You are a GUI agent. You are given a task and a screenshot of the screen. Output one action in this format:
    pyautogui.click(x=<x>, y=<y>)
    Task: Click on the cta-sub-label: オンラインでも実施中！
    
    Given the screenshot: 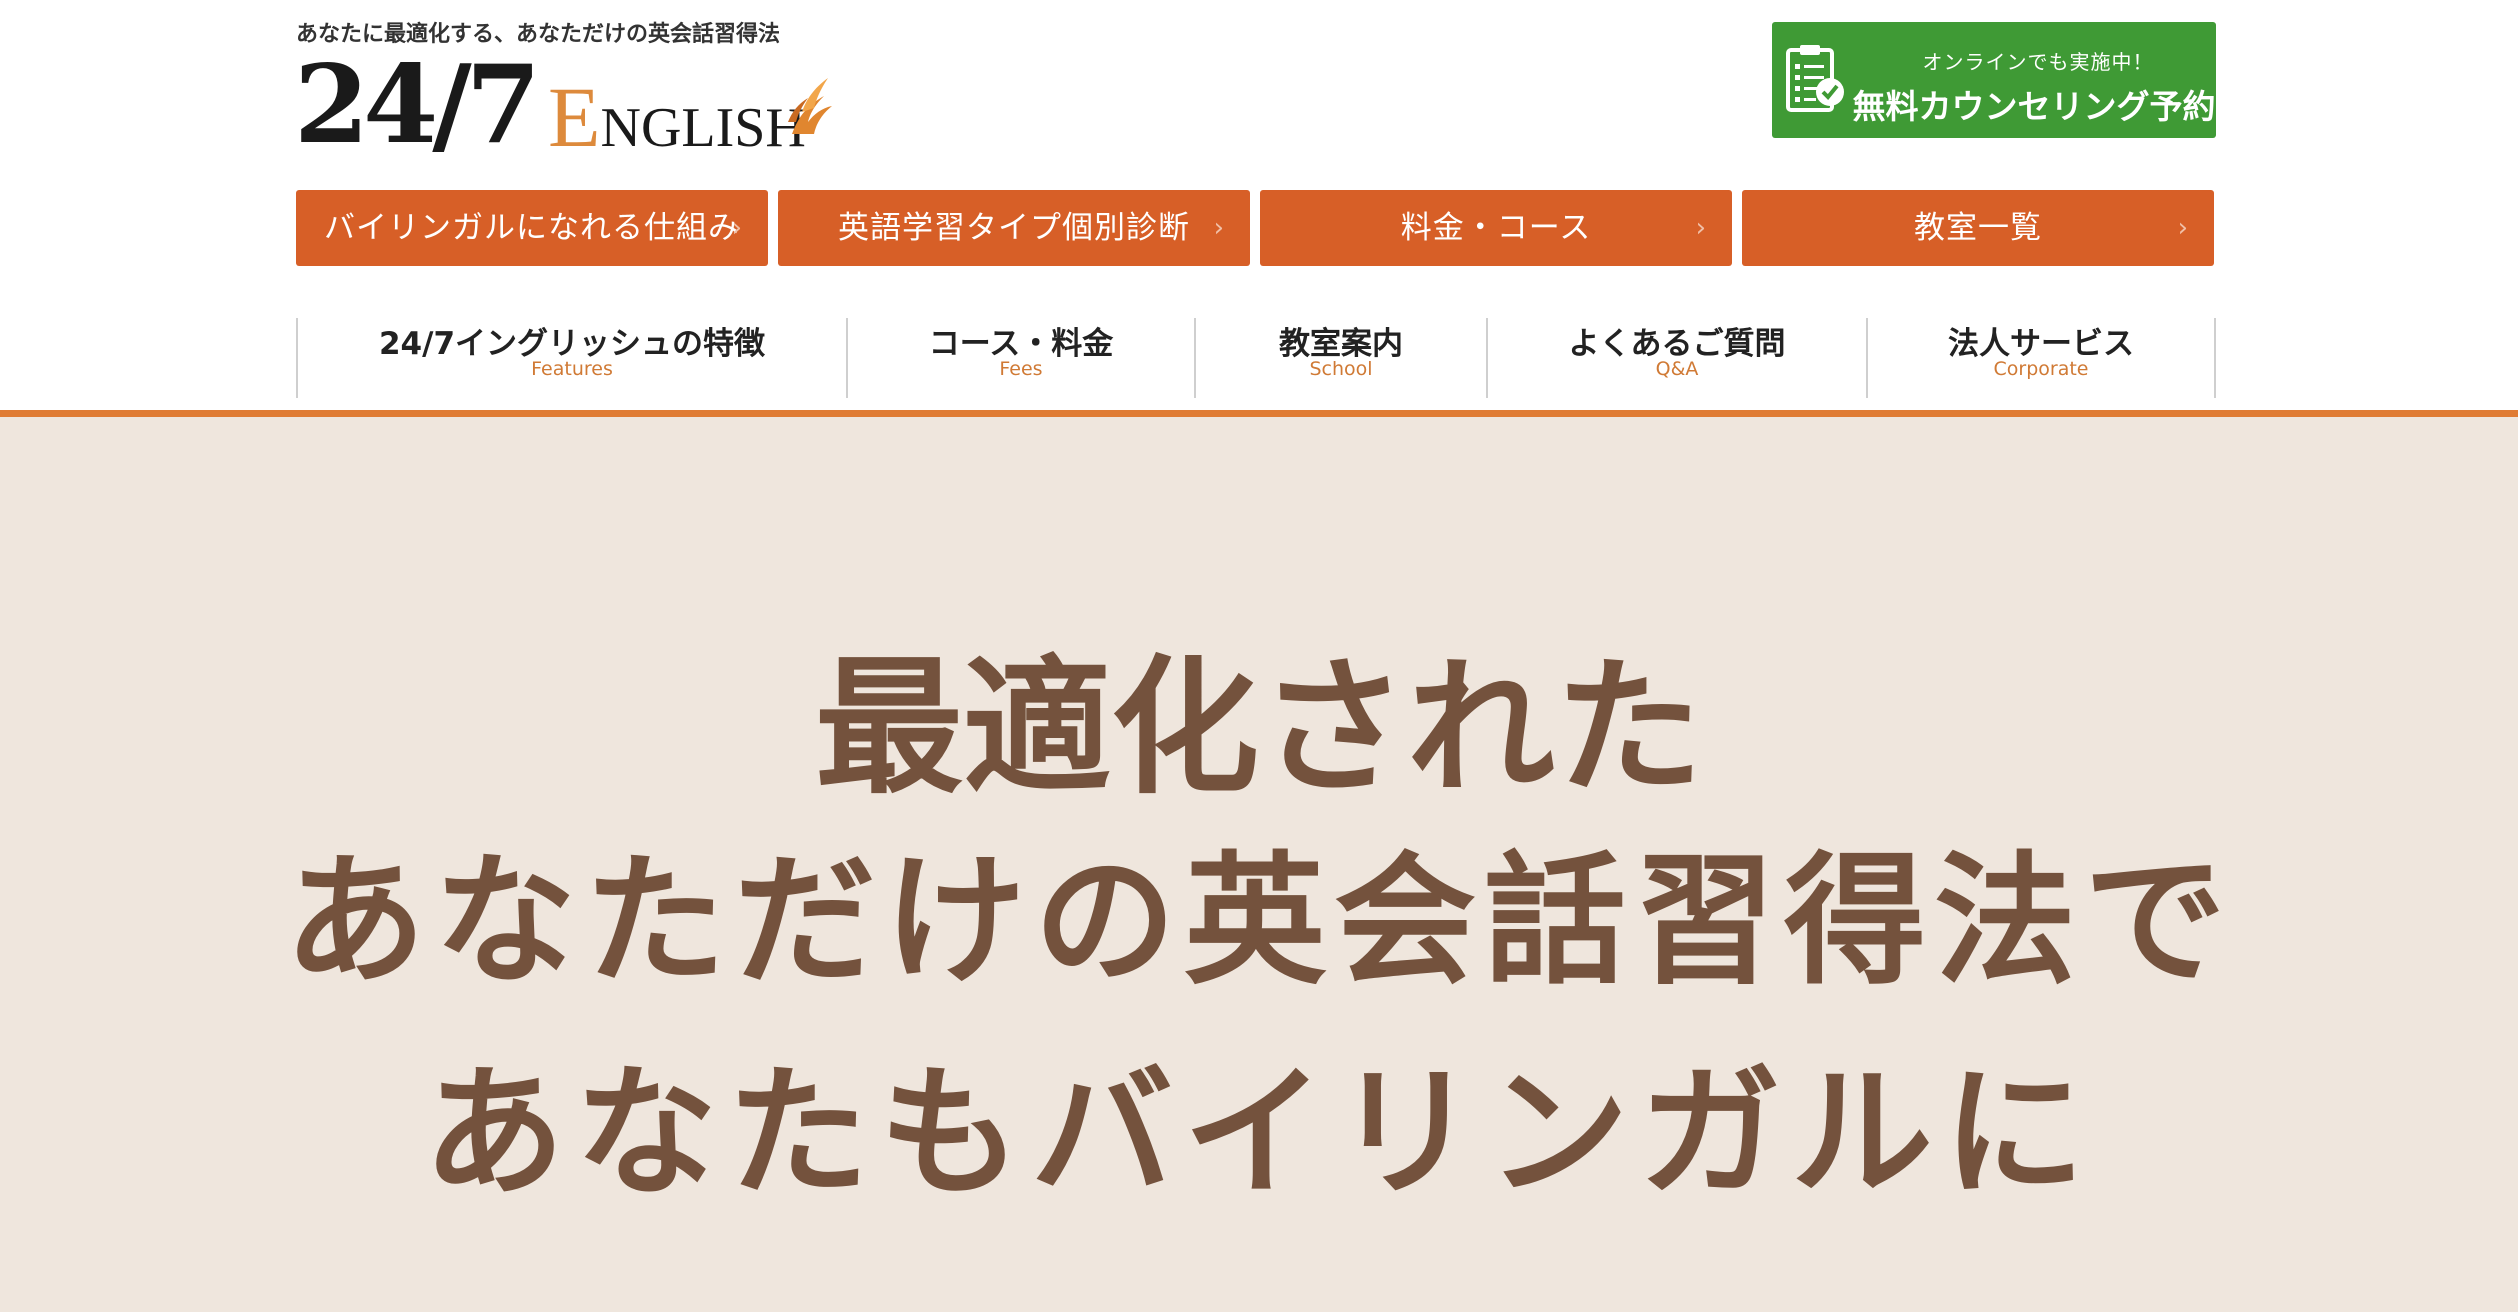 What is the action you would take?
    pyautogui.click(x=2038, y=62)
    